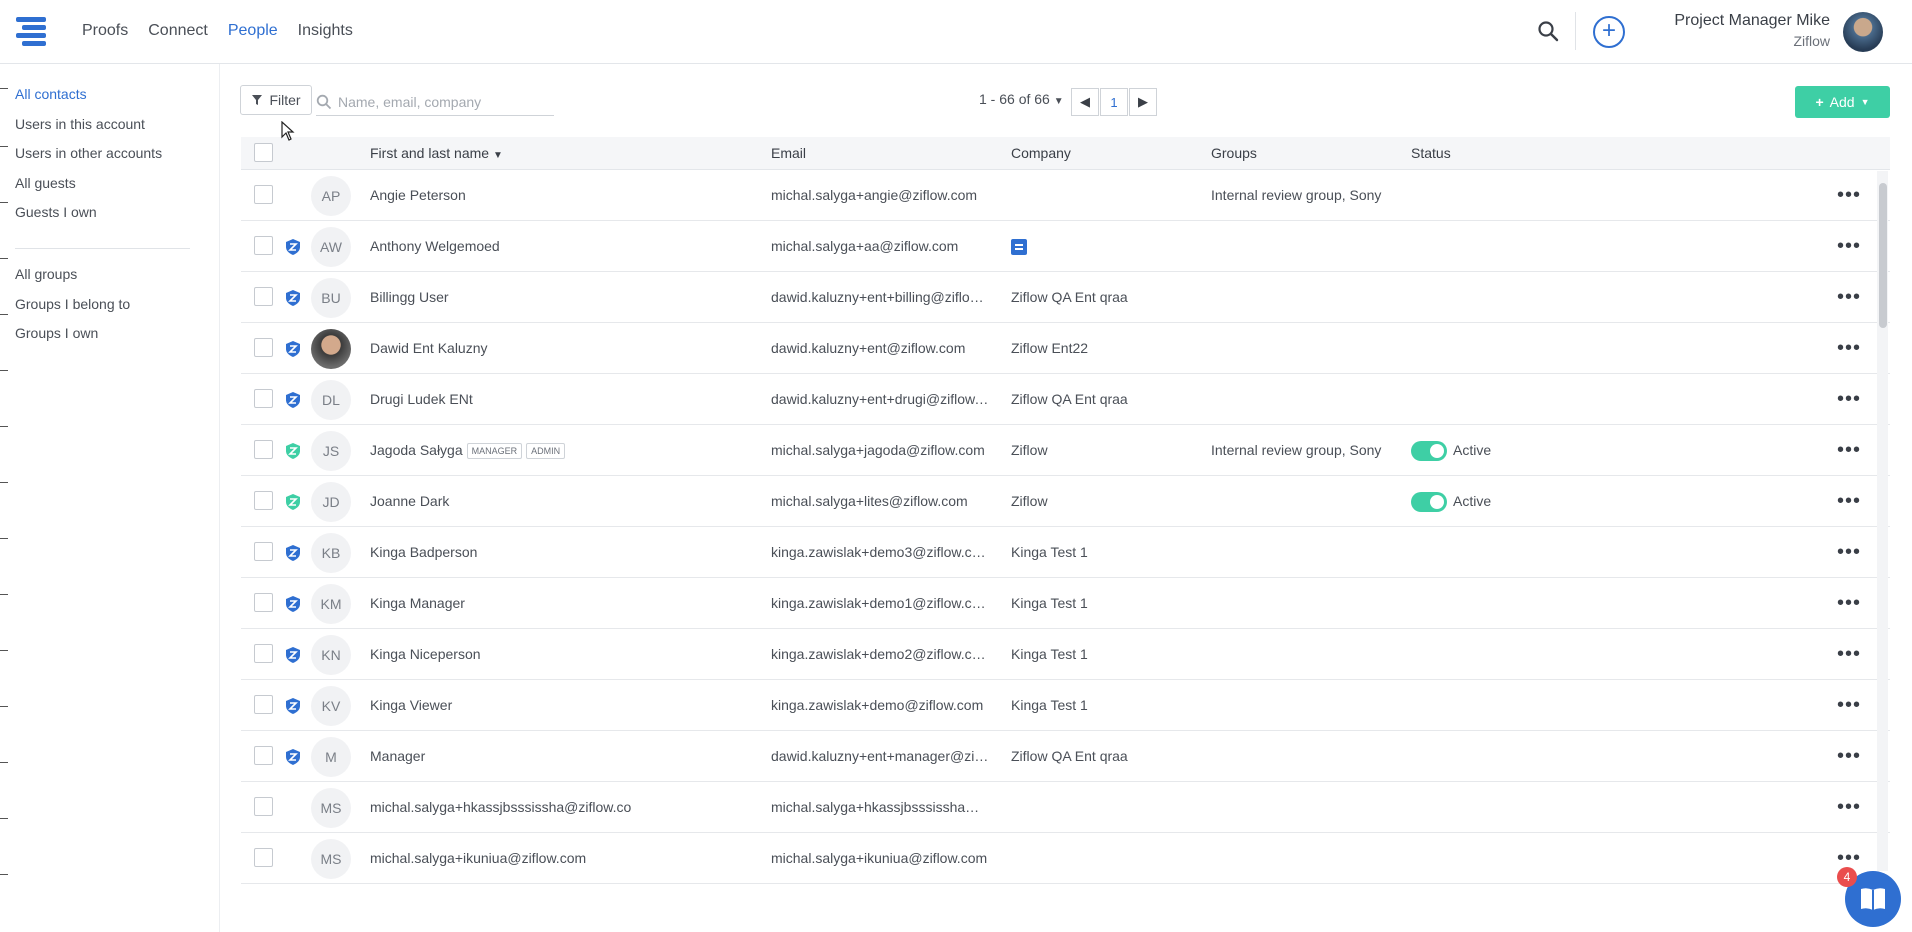 Image resolution: width=1912 pixels, height=932 pixels. Describe the element at coordinates (88, 95) in the screenshot. I see `sidebar-item-all-contacts: All contacts` at that location.